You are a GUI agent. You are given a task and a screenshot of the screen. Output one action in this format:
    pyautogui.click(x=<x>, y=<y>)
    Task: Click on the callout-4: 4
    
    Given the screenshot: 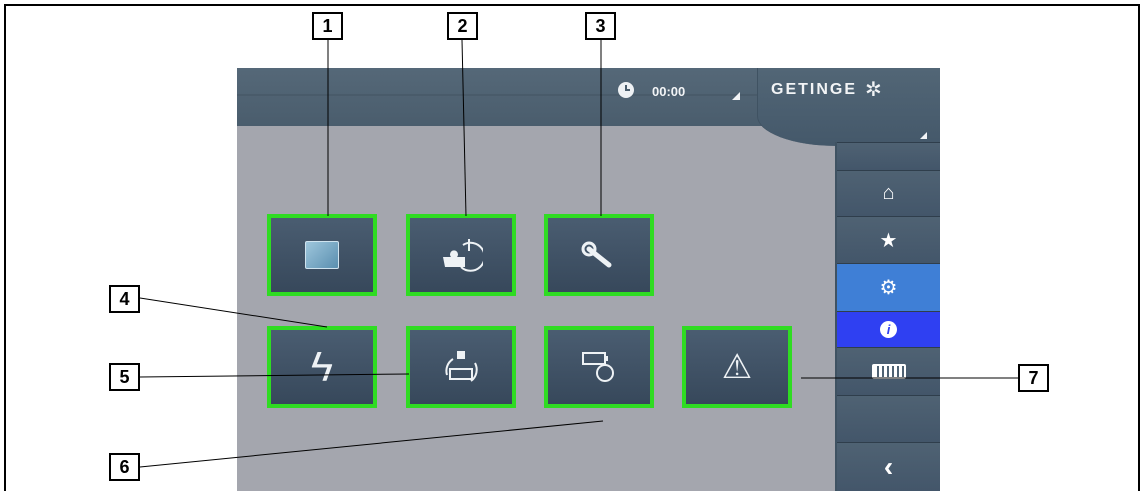 What is the action you would take?
    pyautogui.click(x=124, y=299)
    